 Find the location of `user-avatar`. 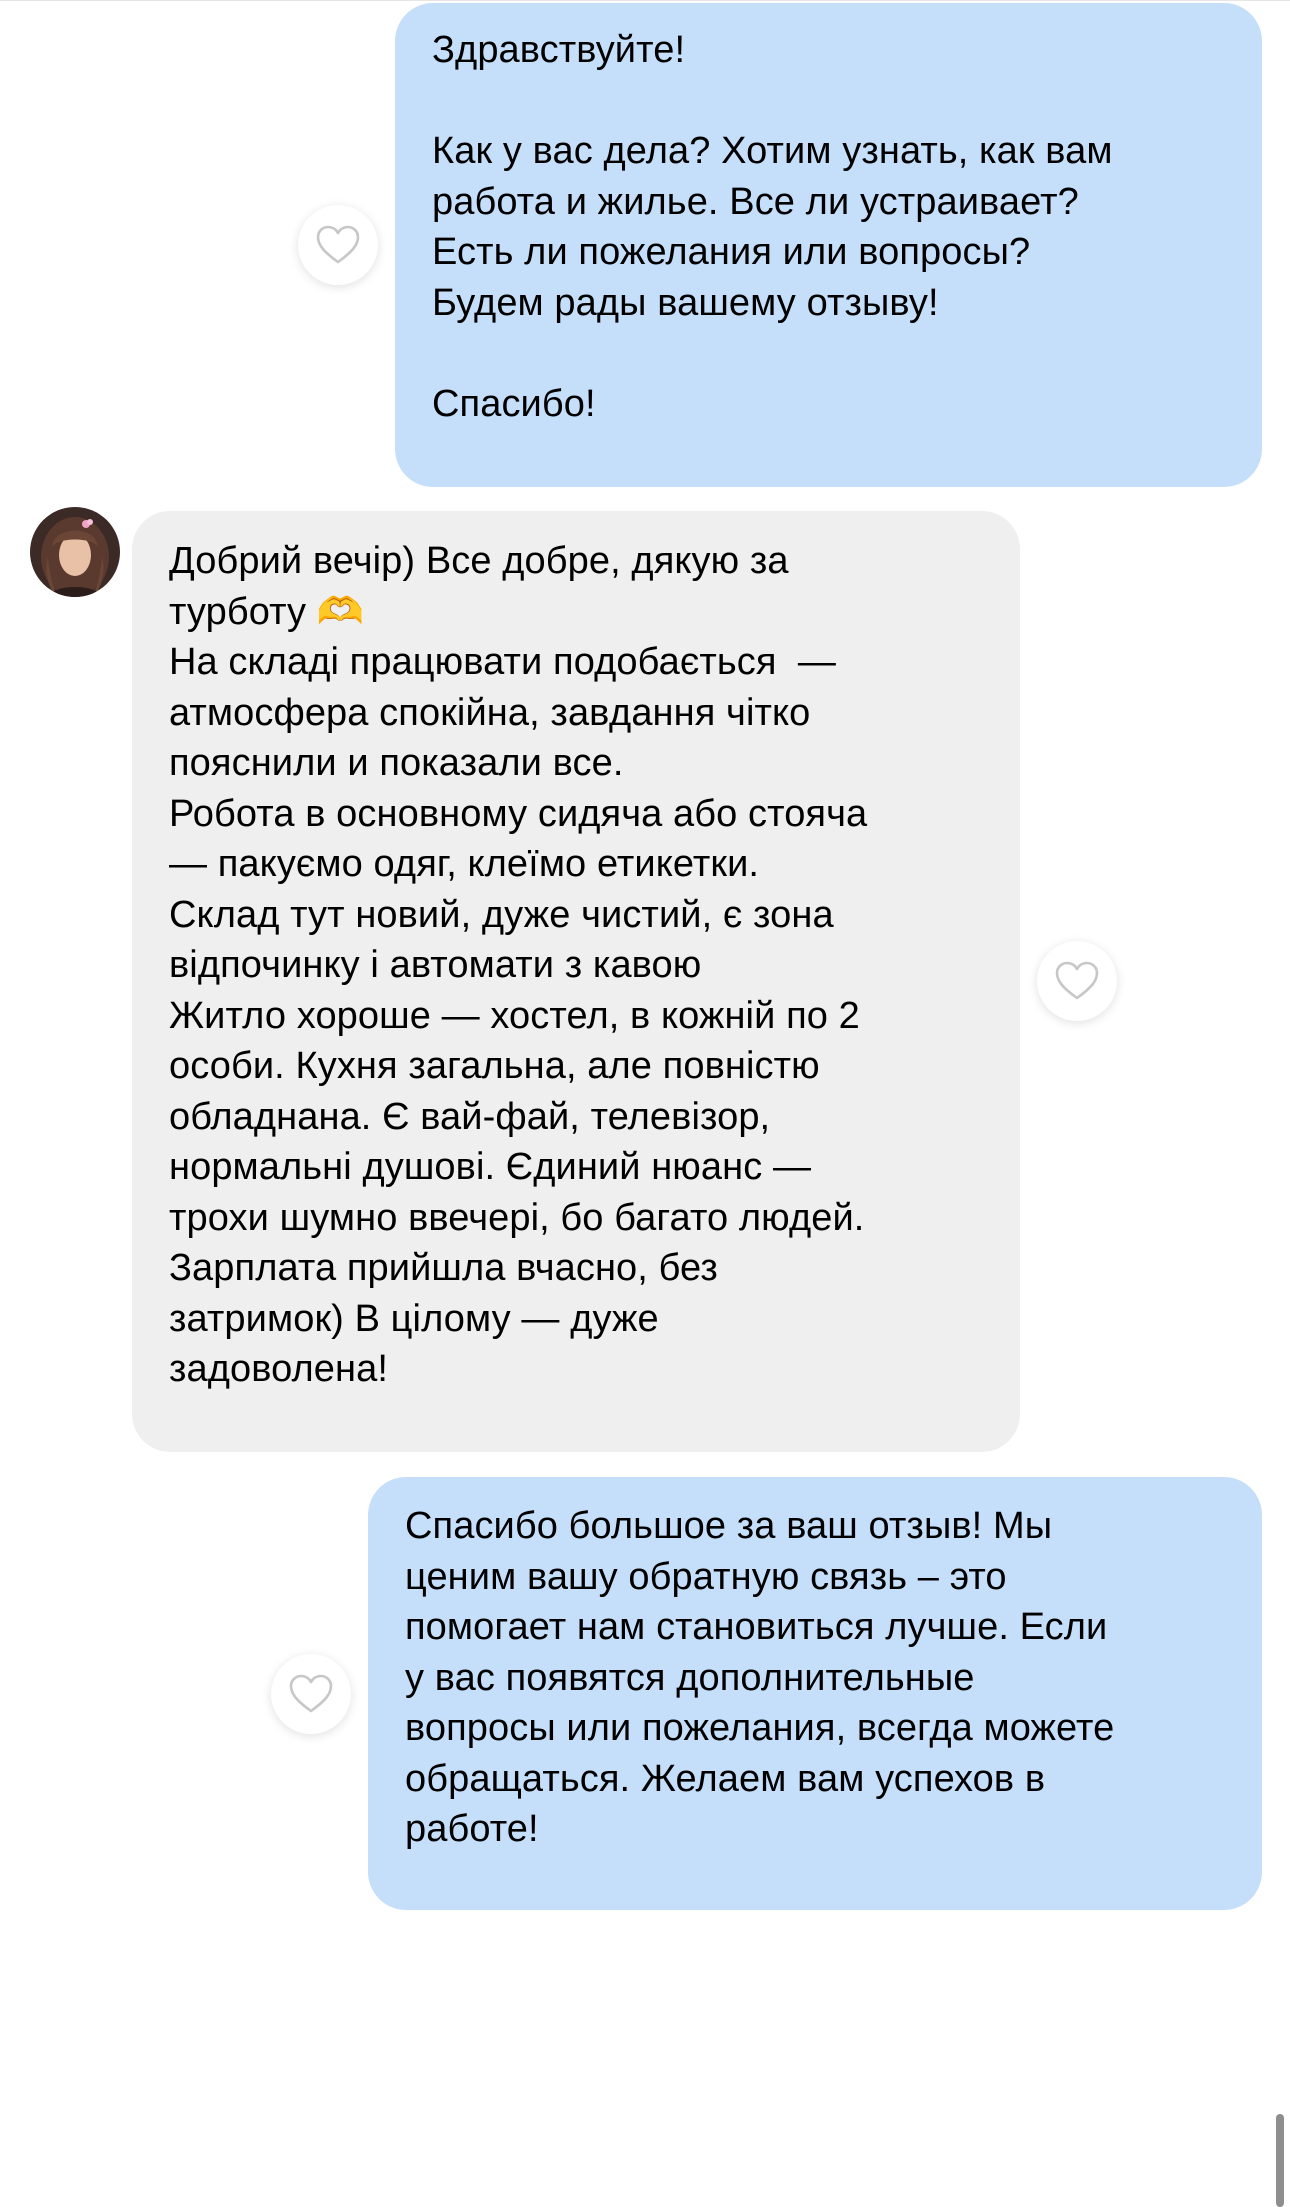

user-avatar is located at coordinates (75, 552).